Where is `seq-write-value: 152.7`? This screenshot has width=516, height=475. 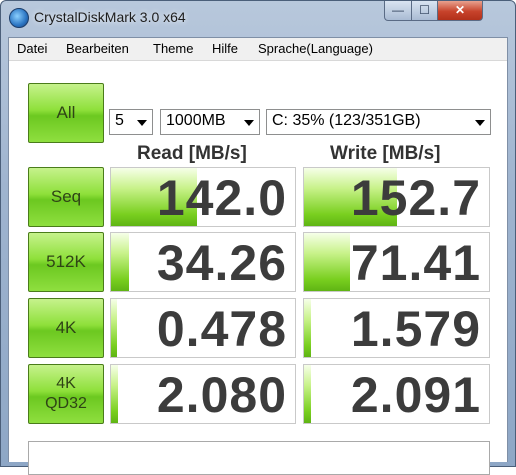
seq-write-value: 152.7 is located at coordinates (415, 198).